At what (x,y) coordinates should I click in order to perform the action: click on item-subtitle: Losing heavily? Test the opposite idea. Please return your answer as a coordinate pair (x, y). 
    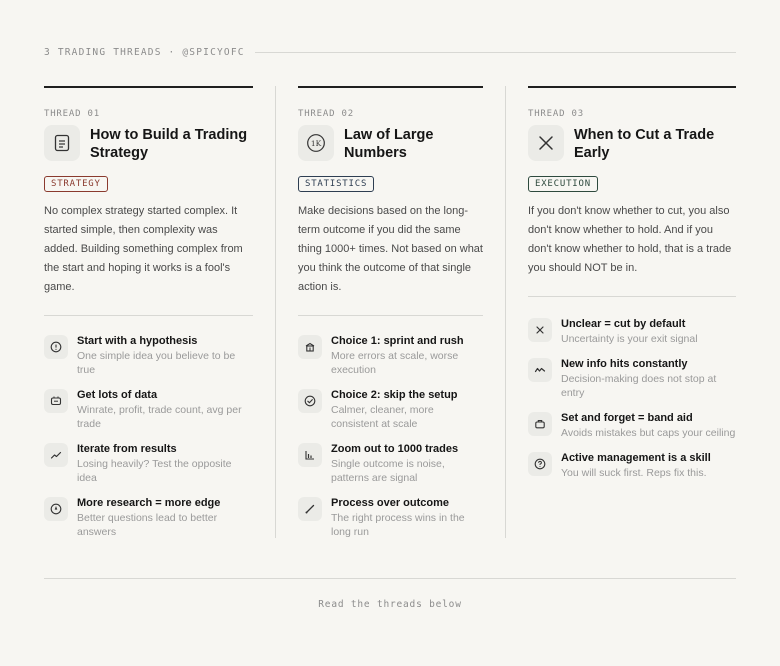
    Looking at the image, I should click on (154, 471).